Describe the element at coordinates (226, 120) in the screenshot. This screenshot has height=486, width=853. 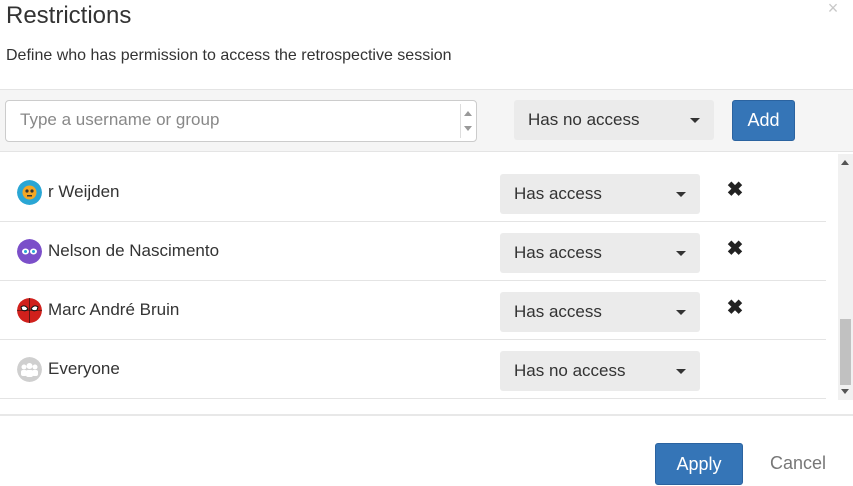
I see `user-group-input` at that location.